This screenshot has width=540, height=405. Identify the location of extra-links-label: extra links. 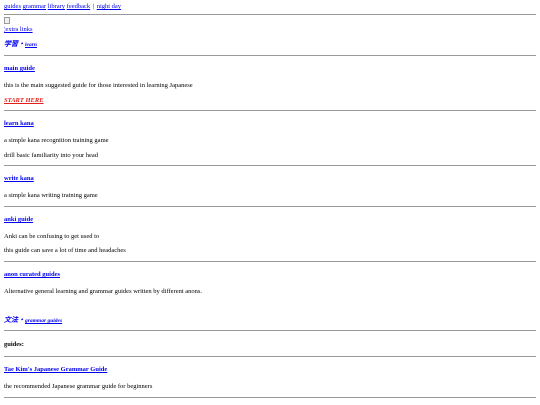
(19, 29).